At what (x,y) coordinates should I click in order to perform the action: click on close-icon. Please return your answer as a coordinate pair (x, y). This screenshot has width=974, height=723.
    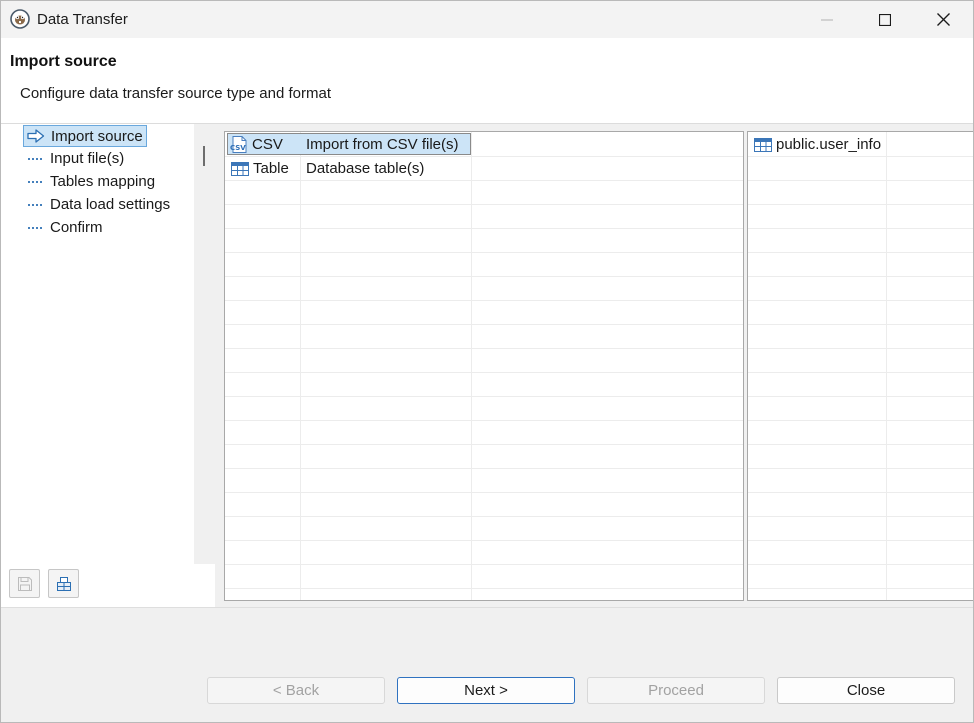
    Looking at the image, I should click on (943, 19).